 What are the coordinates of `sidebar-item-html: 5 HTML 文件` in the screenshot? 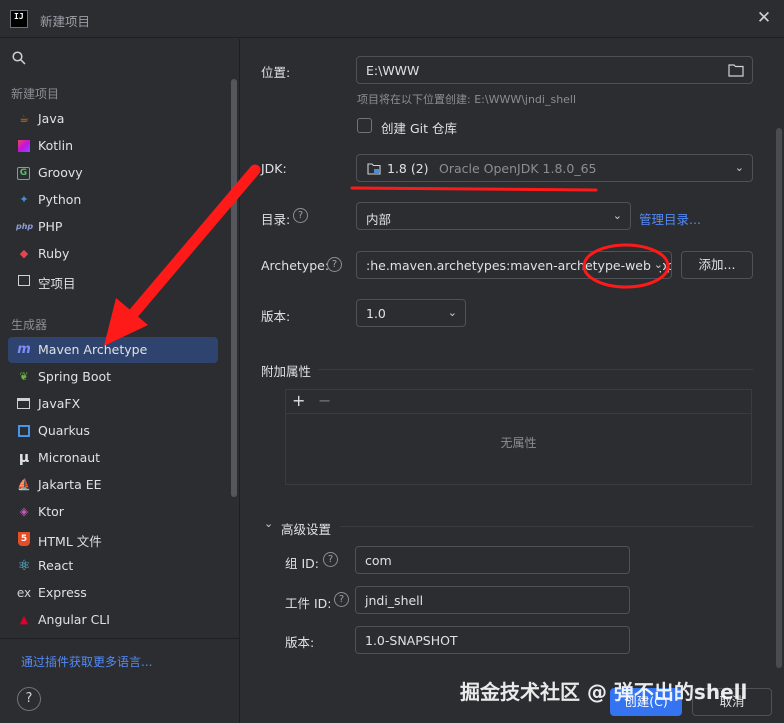 It's located at (113, 539).